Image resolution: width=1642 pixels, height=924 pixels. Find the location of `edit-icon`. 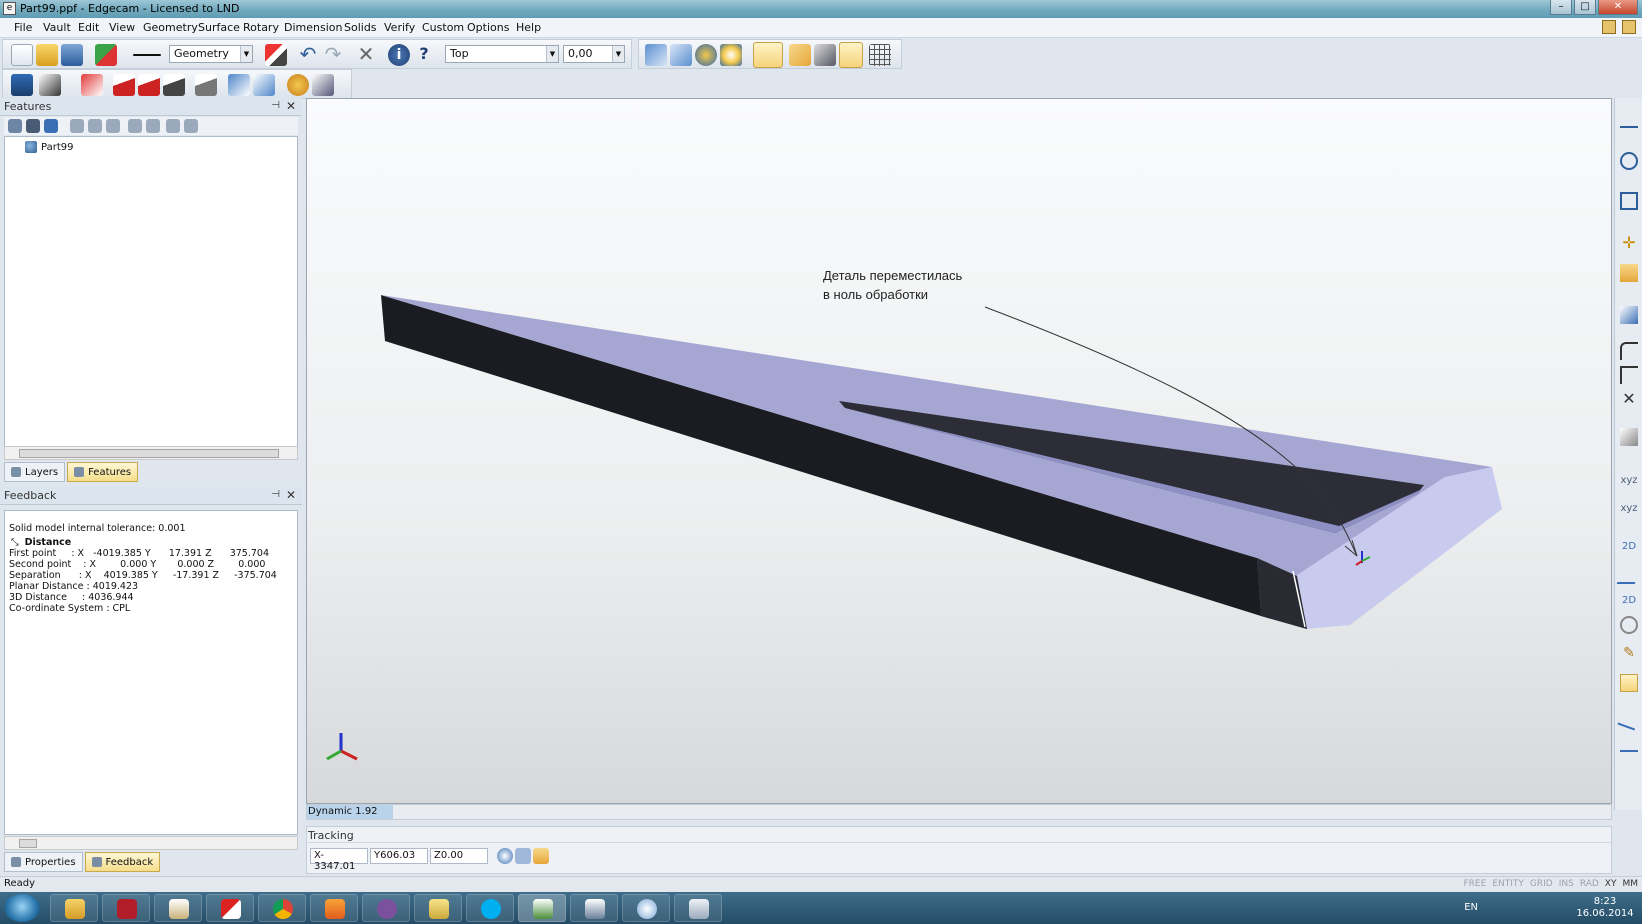

edit-icon is located at coordinates (1609, 27).